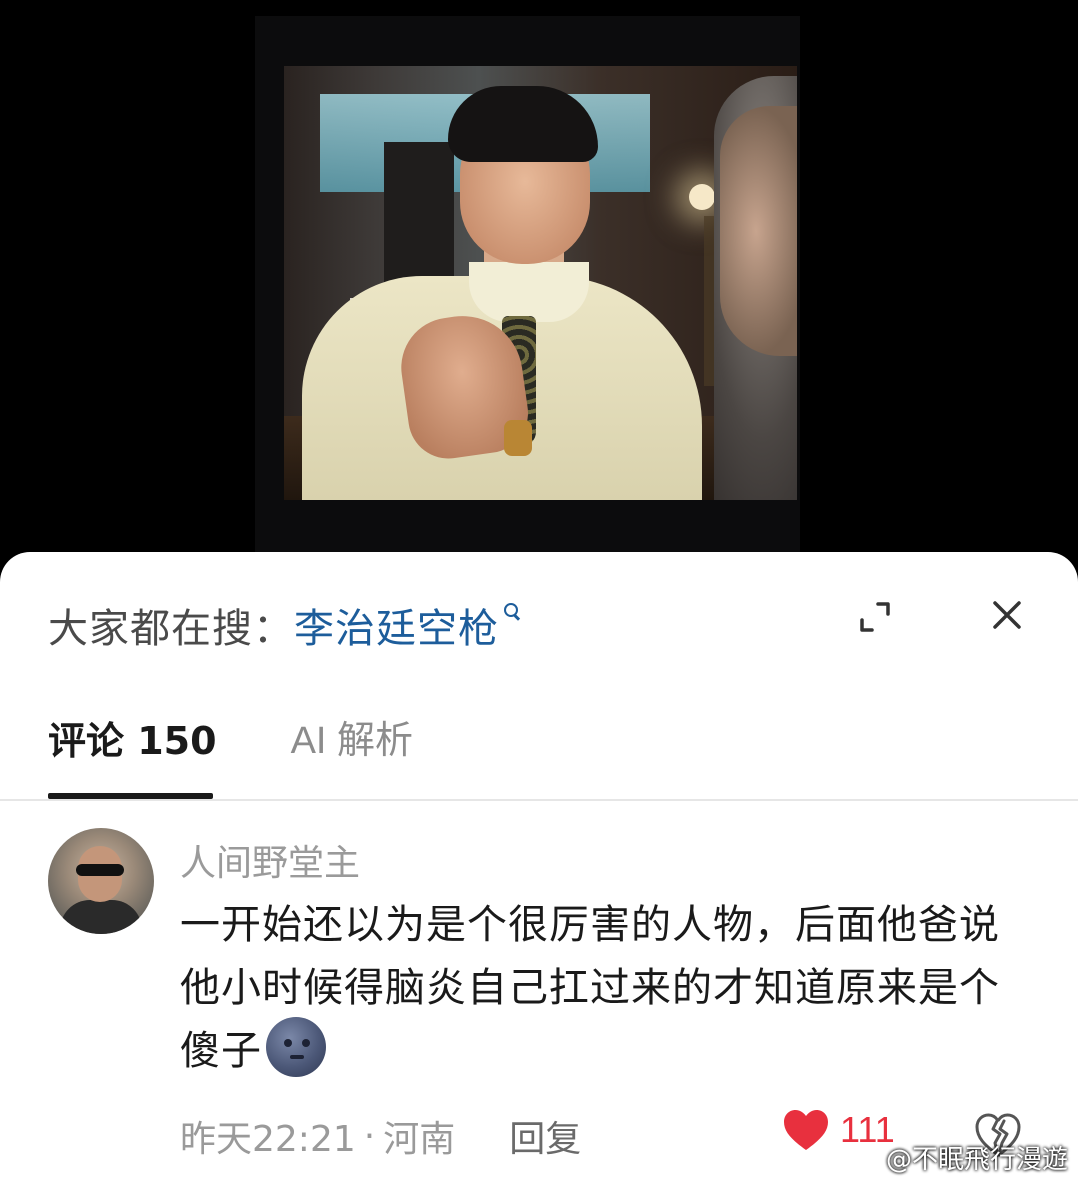 Image resolution: width=1078 pixels, height=1188 pixels. I want to click on trending-search-prefix: 大家都在搜：, so click(171, 629).